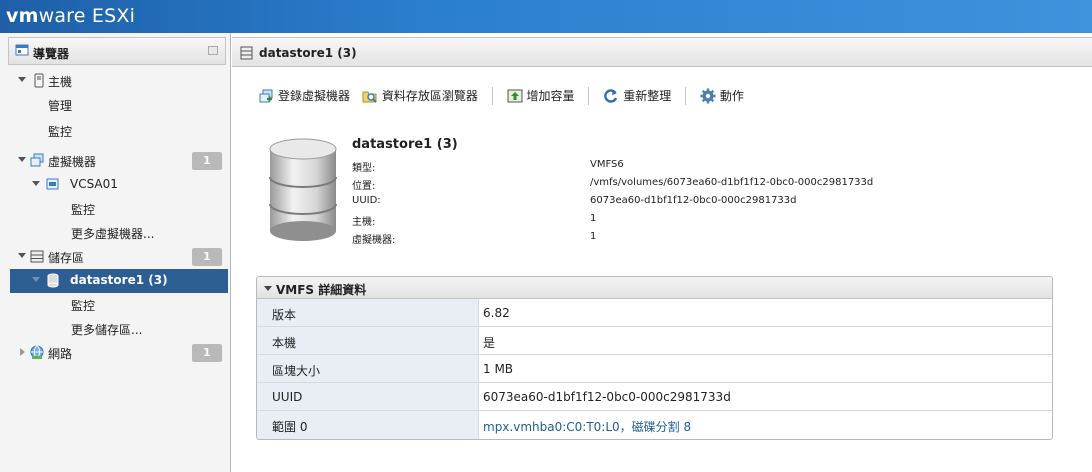 The width and height of the screenshot is (1092, 472). I want to click on nav-item-host-manage: 管理, so click(119, 105).